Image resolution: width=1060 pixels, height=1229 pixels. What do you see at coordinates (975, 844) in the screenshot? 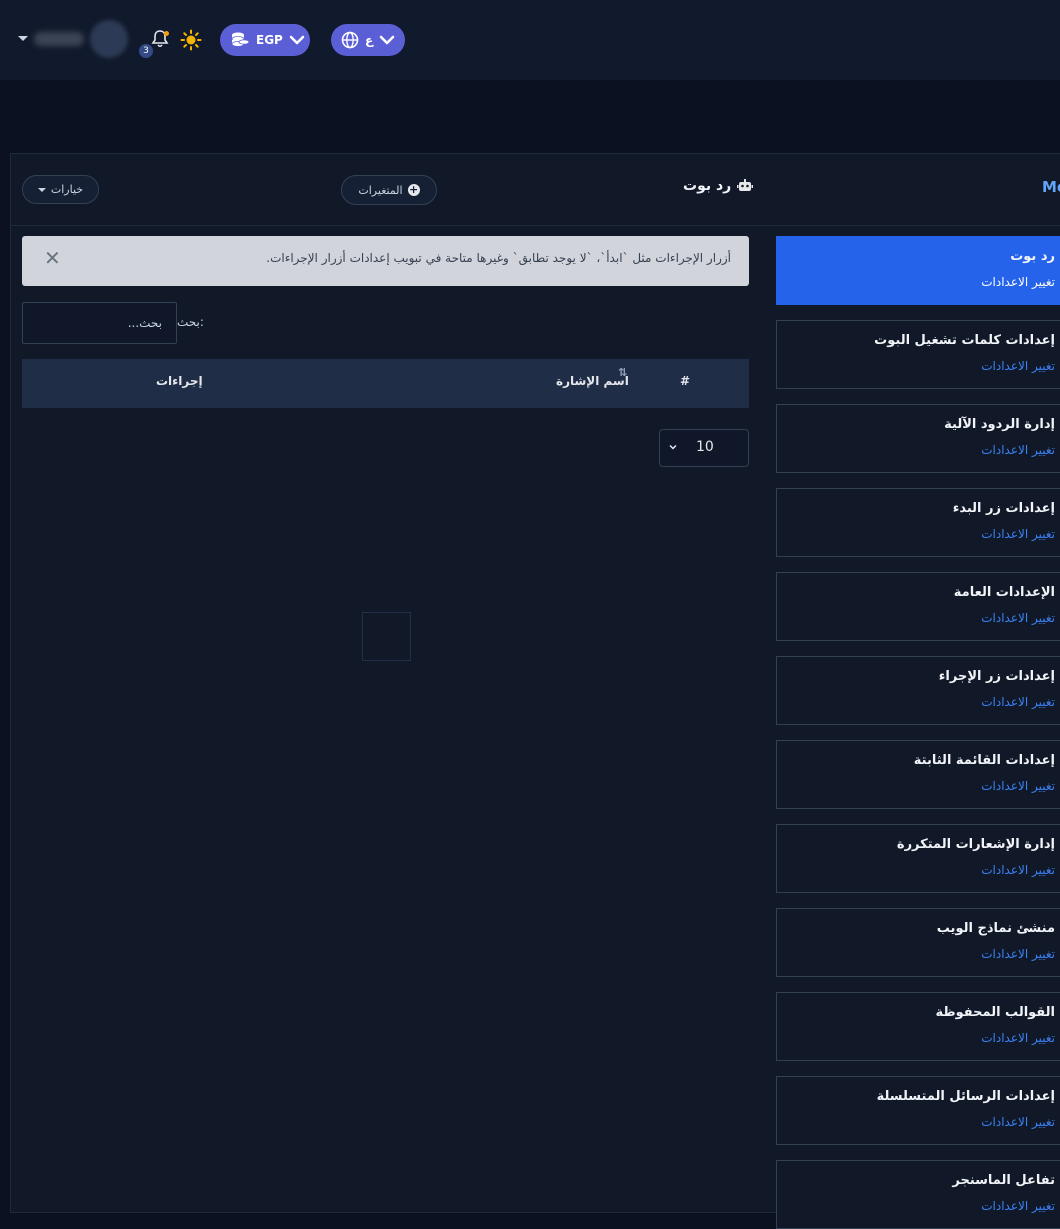
I see `settings-menu-item-title: إدارة الإشعارات المتكررة` at bounding box center [975, 844].